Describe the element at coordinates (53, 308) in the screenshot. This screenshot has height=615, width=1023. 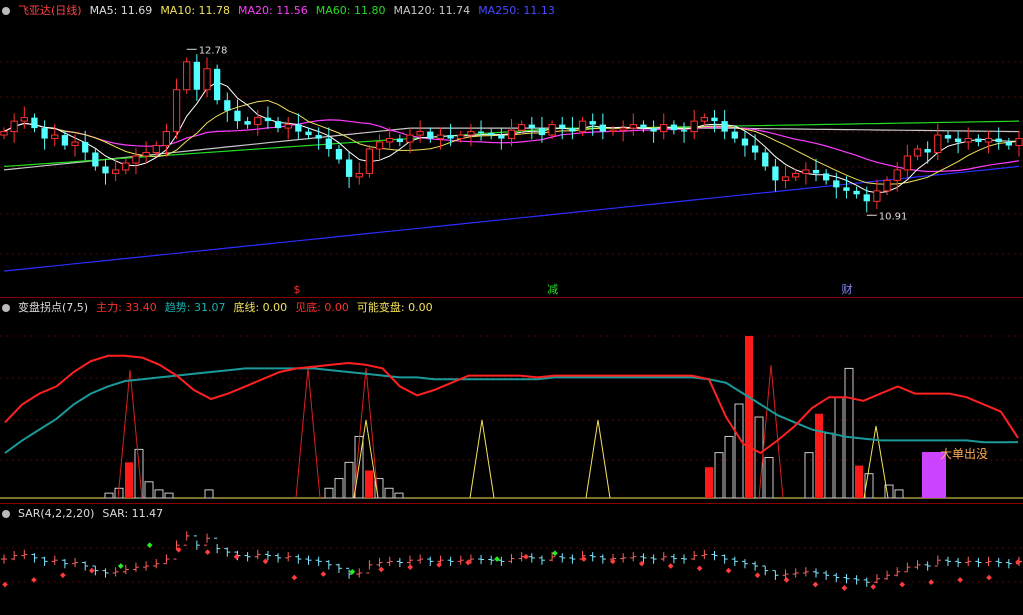
I see `indicator-name: 变盘拐点(7,5)` at that location.